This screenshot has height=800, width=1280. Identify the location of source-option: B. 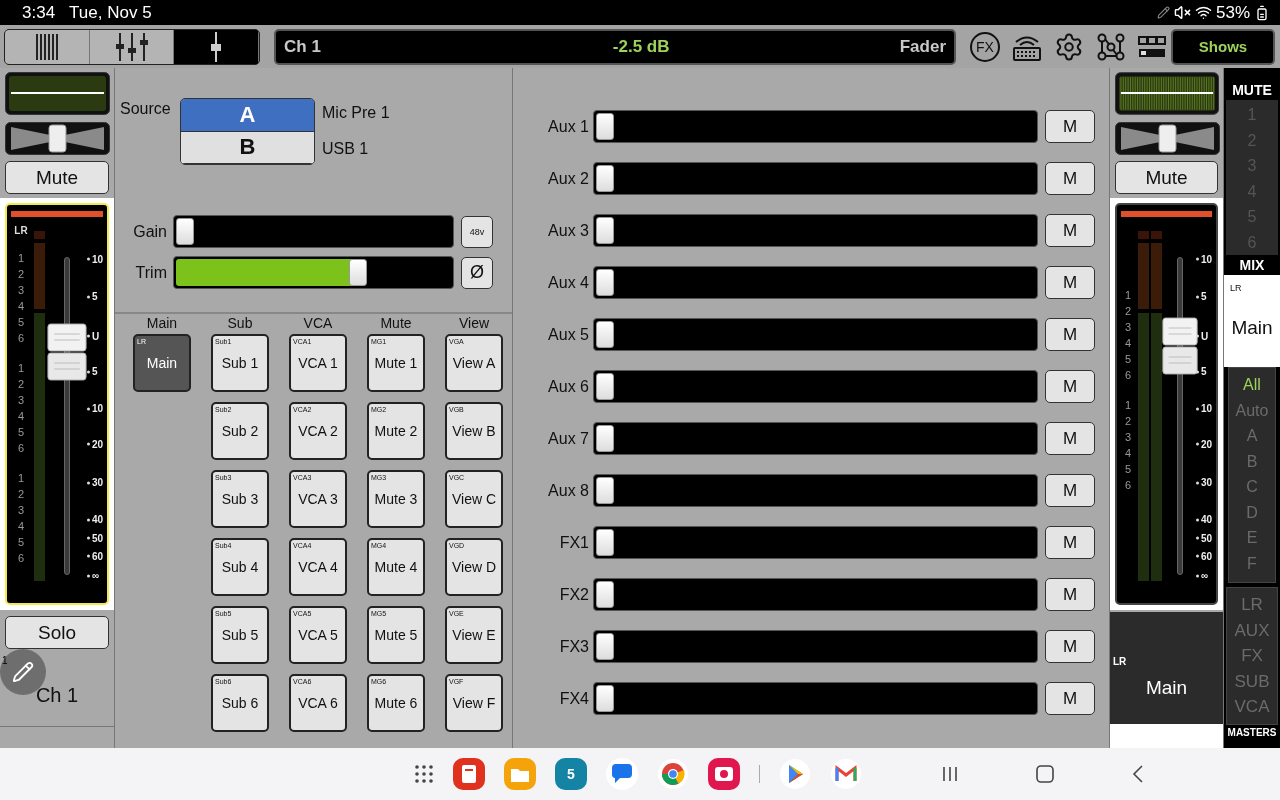
(247, 147).